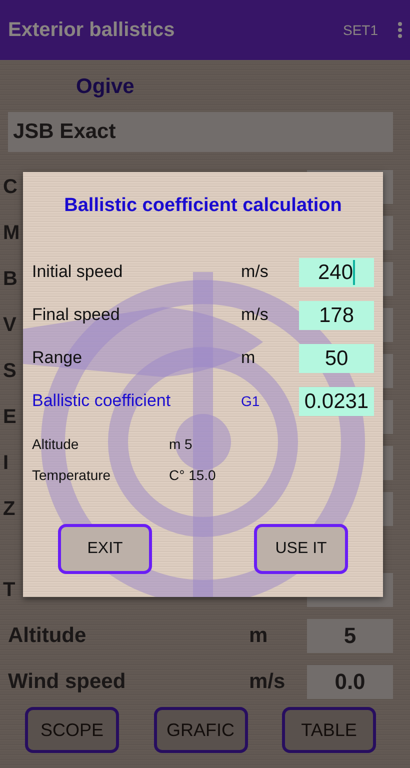  What do you see at coordinates (9, 325) in the screenshot?
I see `field-label: V` at bounding box center [9, 325].